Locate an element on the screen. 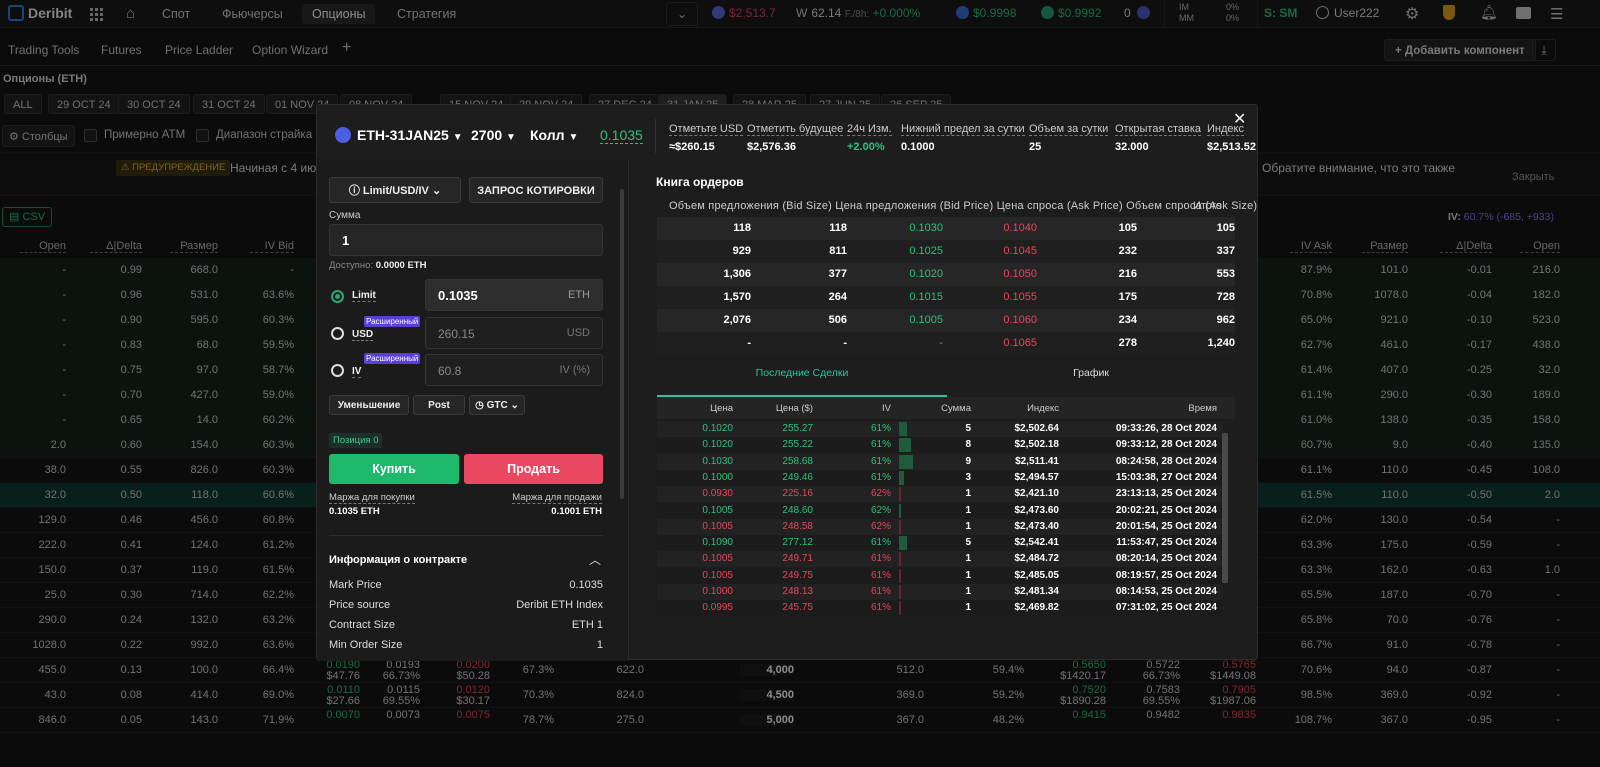 The width and height of the screenshot is (1600, 767). orderbook-row: 2,076 506 0.1005 0.1060 234 962 is located at coordinates (946, 320).